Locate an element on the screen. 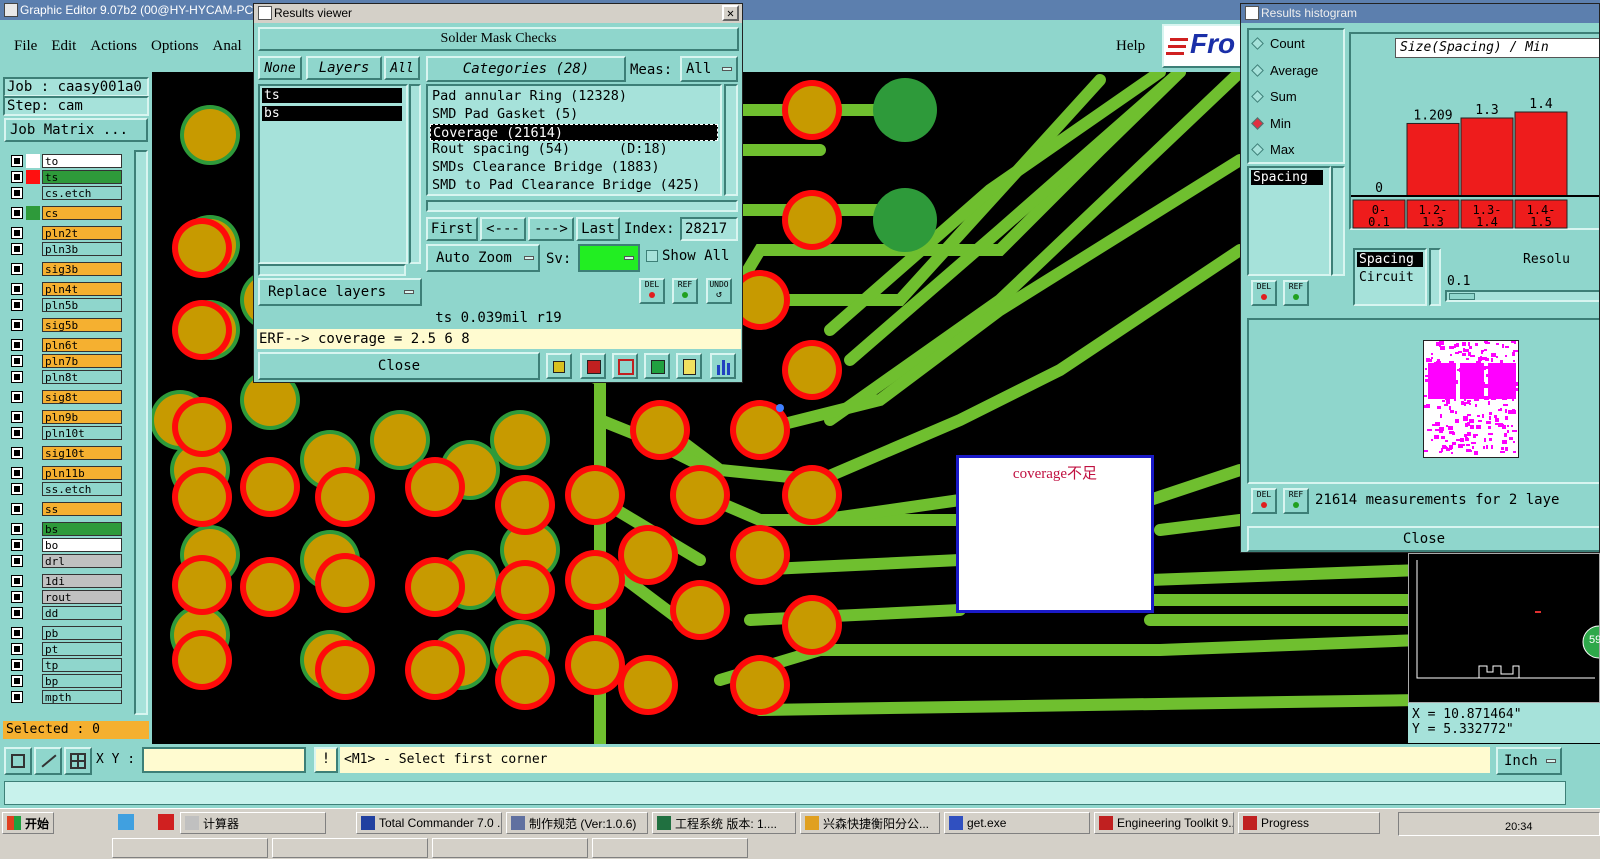 The width and height of the screenshot is (1600, 859). layer-name: sig5b is located at coordinates (82, 325).